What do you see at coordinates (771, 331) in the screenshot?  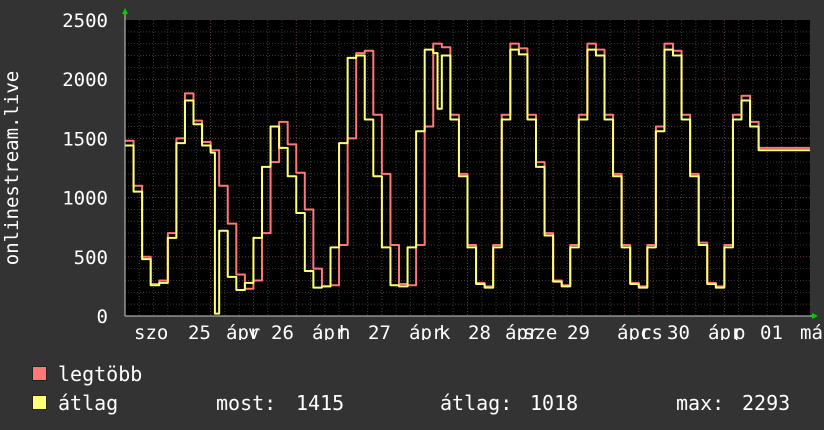 I see `x-tick-label: 01` at bounding box center [771, 331].